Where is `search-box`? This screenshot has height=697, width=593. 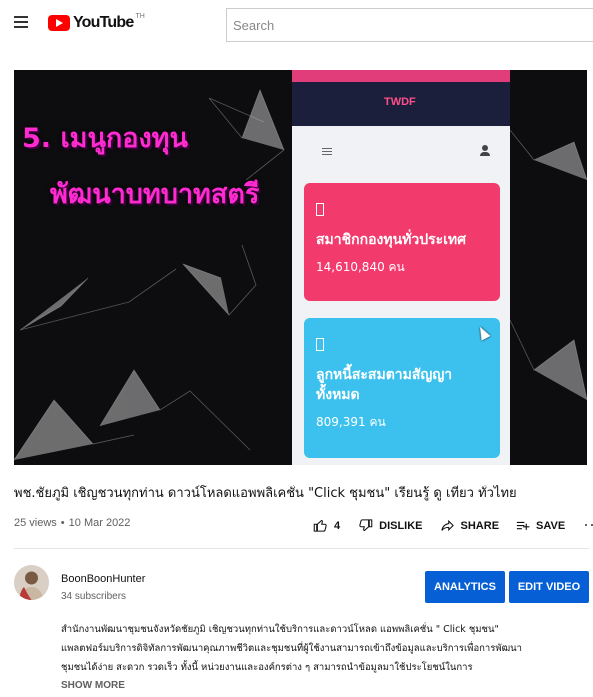 search-box is located at coordinates (409, 25).